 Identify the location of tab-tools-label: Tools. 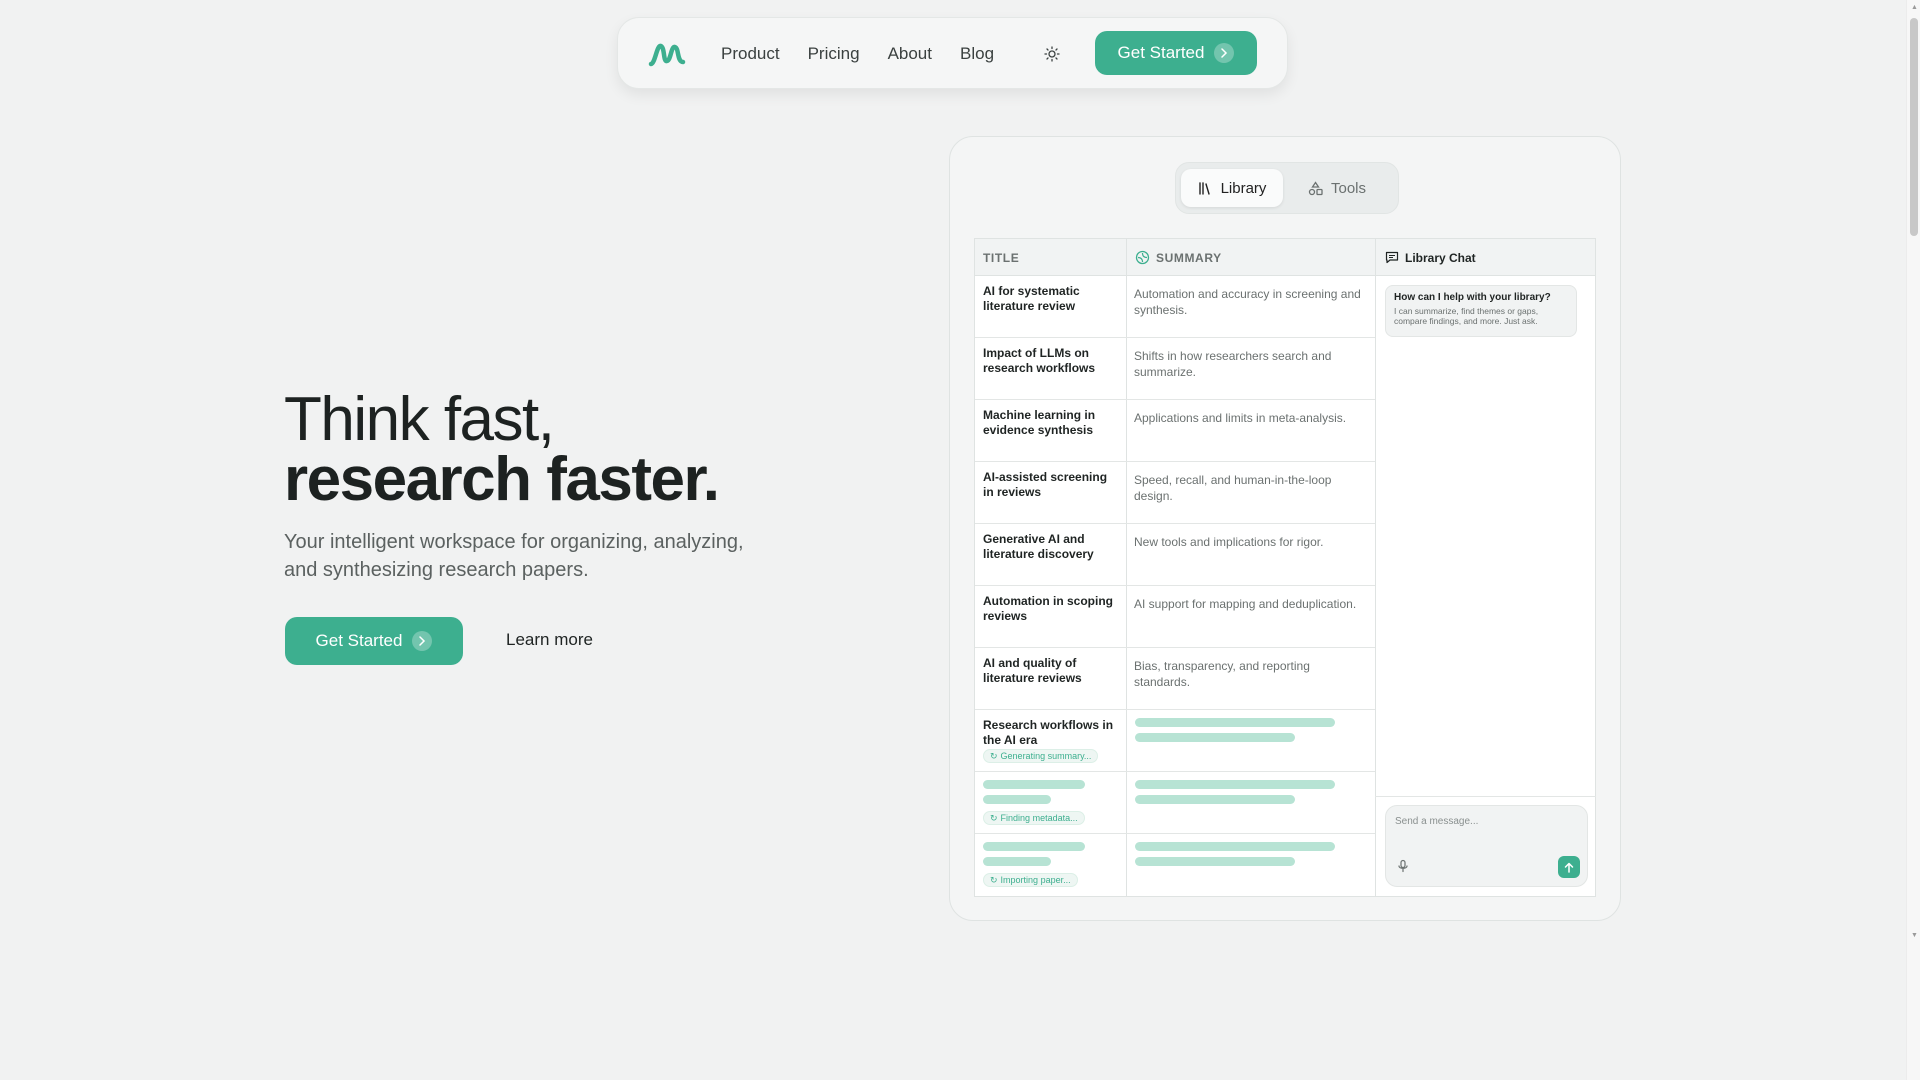
(1349, 188).